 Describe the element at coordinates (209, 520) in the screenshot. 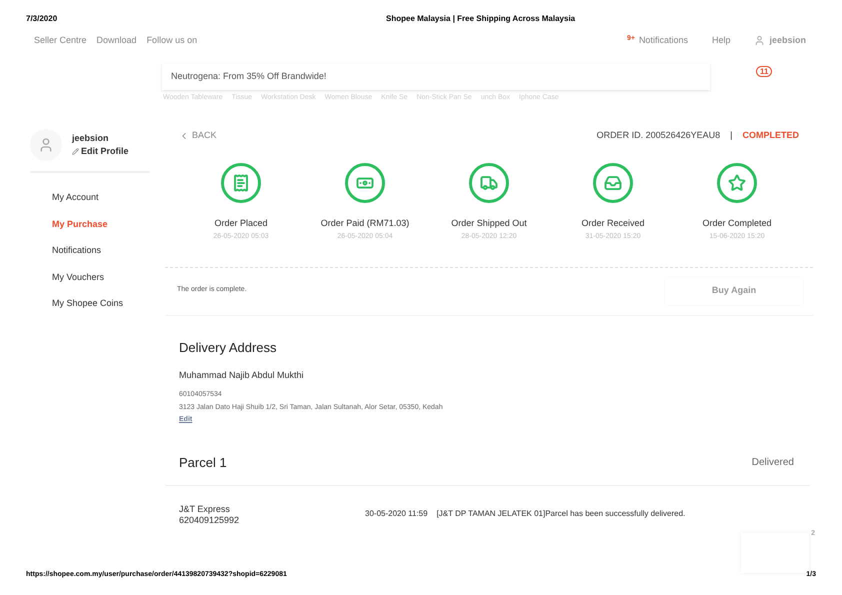

I see `tracking-number: 620409125992` at that location.